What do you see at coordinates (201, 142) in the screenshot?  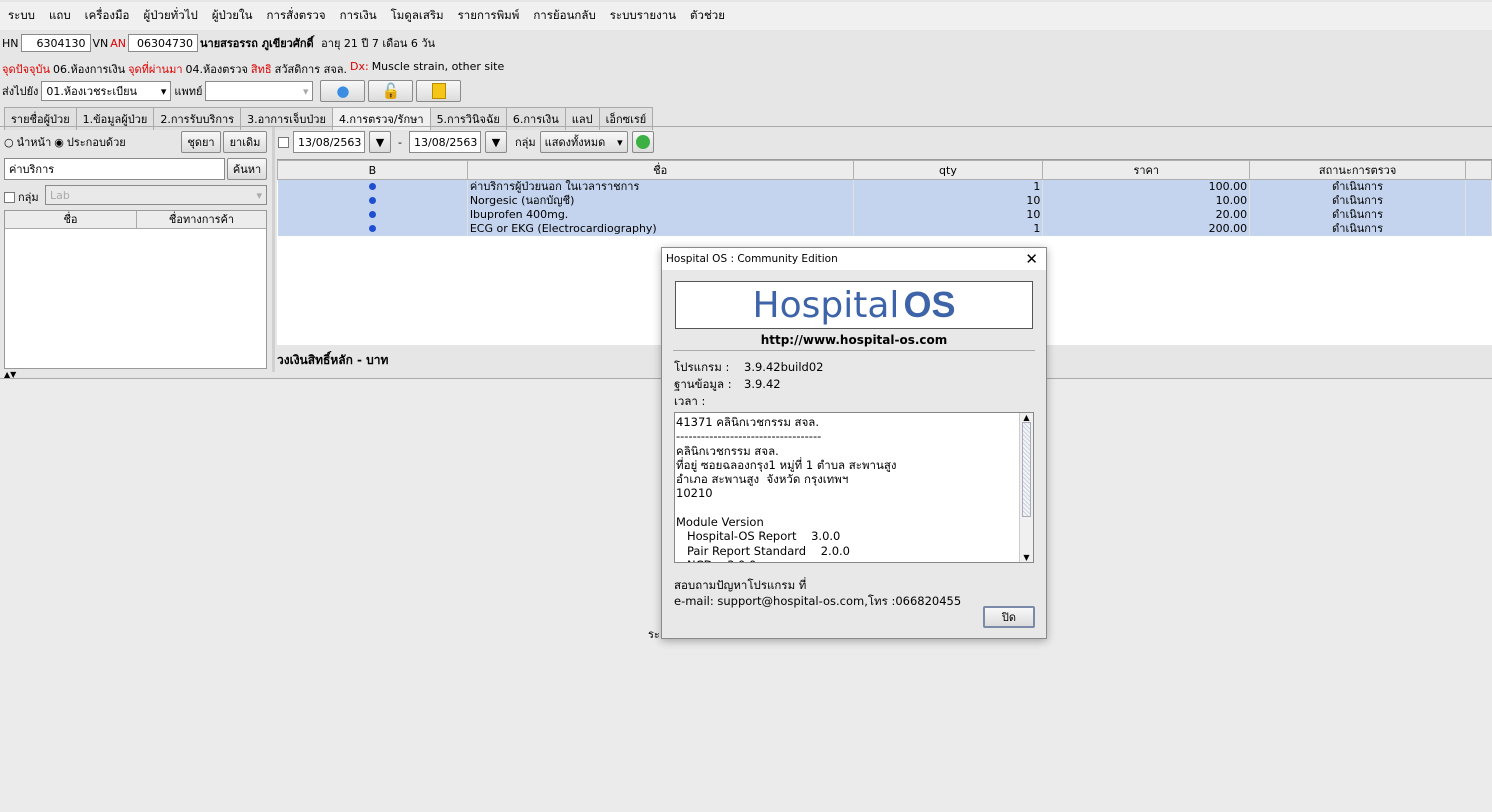 I see `drug-set-button: ชุดยา` at bounding box center [201, 142].